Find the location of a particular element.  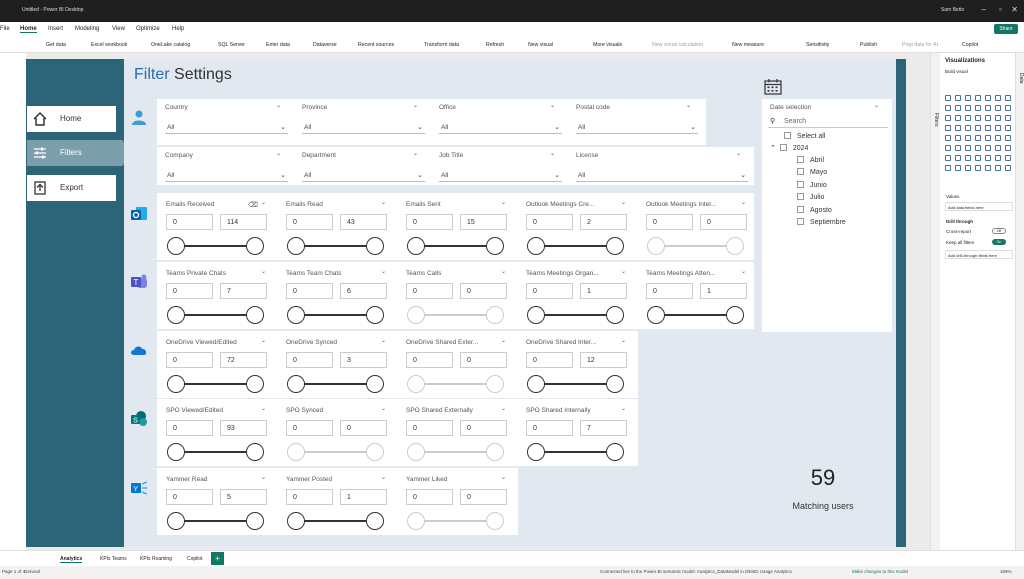

cross-report-toggle: Off is located at coordinates (999, 231).